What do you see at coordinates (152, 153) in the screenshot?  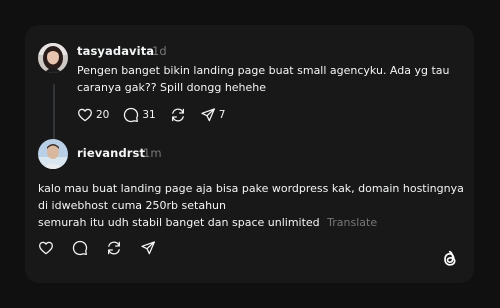 I see `reply-time: 1m` at bounding box center [152, 153].